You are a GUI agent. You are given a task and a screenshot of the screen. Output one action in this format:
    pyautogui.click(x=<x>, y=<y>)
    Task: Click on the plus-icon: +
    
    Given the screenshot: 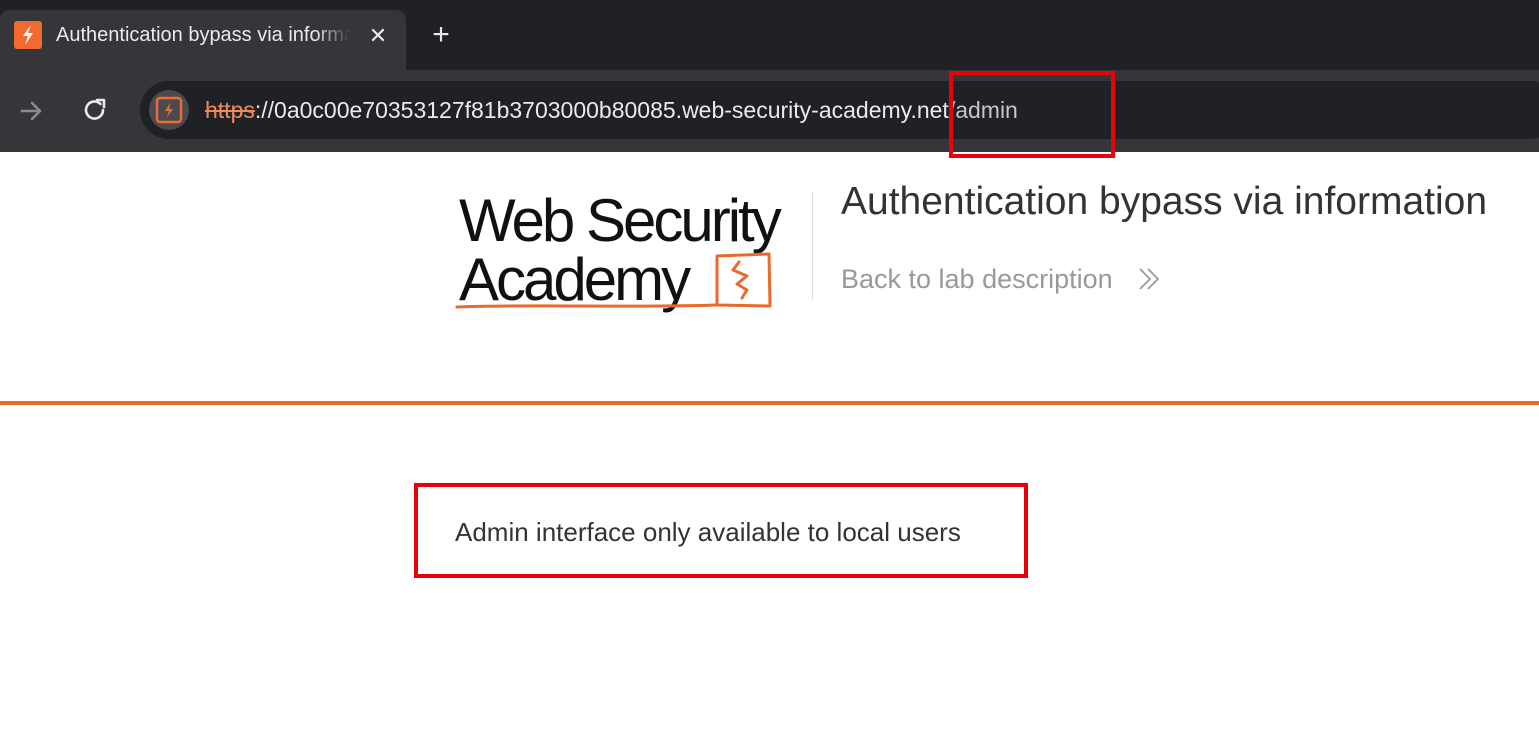 What is the action you would take?
    pyautogui.click(x=441, y=35)
    